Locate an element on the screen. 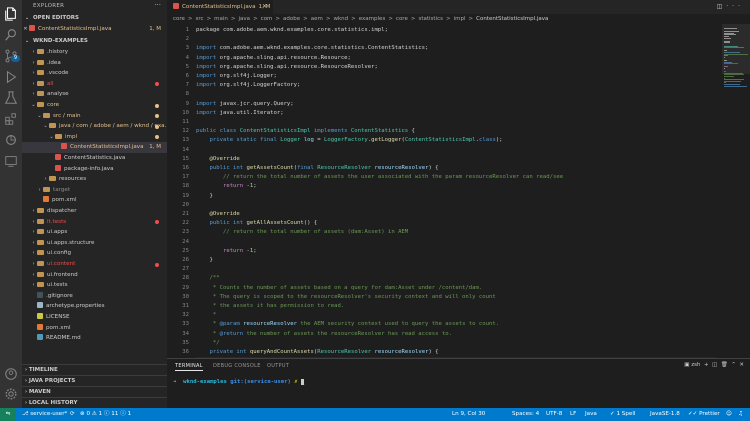 Image resolution: width=750 pixels, height=421 pixels. code-token: javax.jcr.query.Query; is located at coordinates (256, 103).